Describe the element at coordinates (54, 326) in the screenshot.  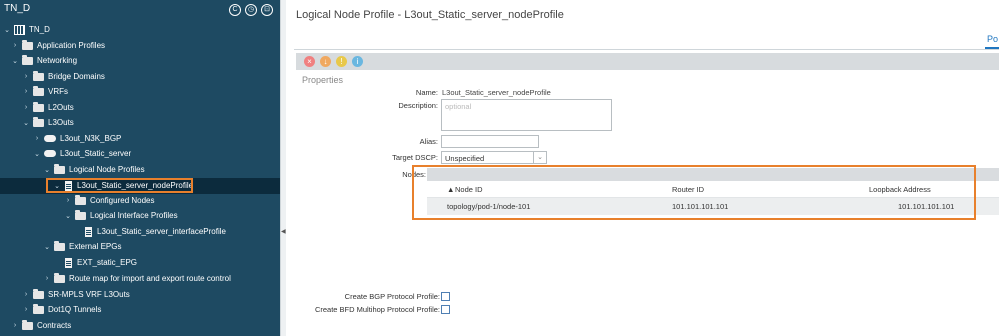
I see `tree-item-label: Contracts` at that location.